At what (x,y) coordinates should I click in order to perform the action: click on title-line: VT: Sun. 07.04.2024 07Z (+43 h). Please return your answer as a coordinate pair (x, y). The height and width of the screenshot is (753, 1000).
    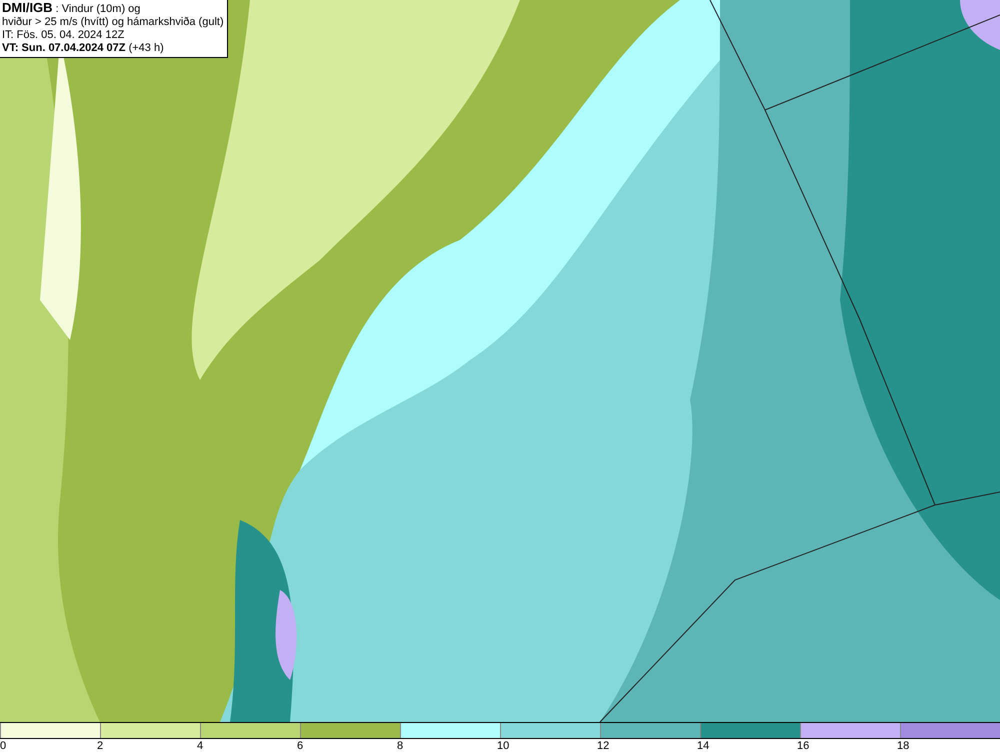
    Looking at the image, I should click on (83, 48).